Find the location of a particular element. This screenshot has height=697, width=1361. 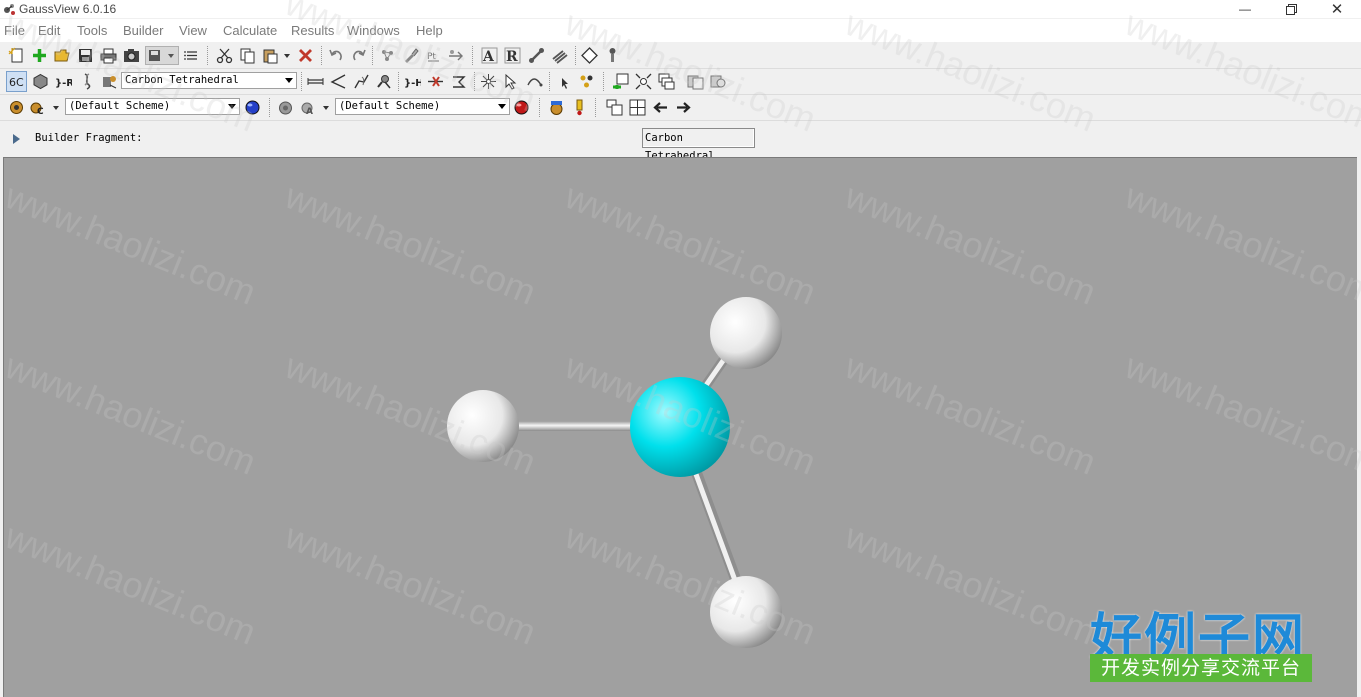

symmetry-icon: Pt is located at coordinates (433, 55).